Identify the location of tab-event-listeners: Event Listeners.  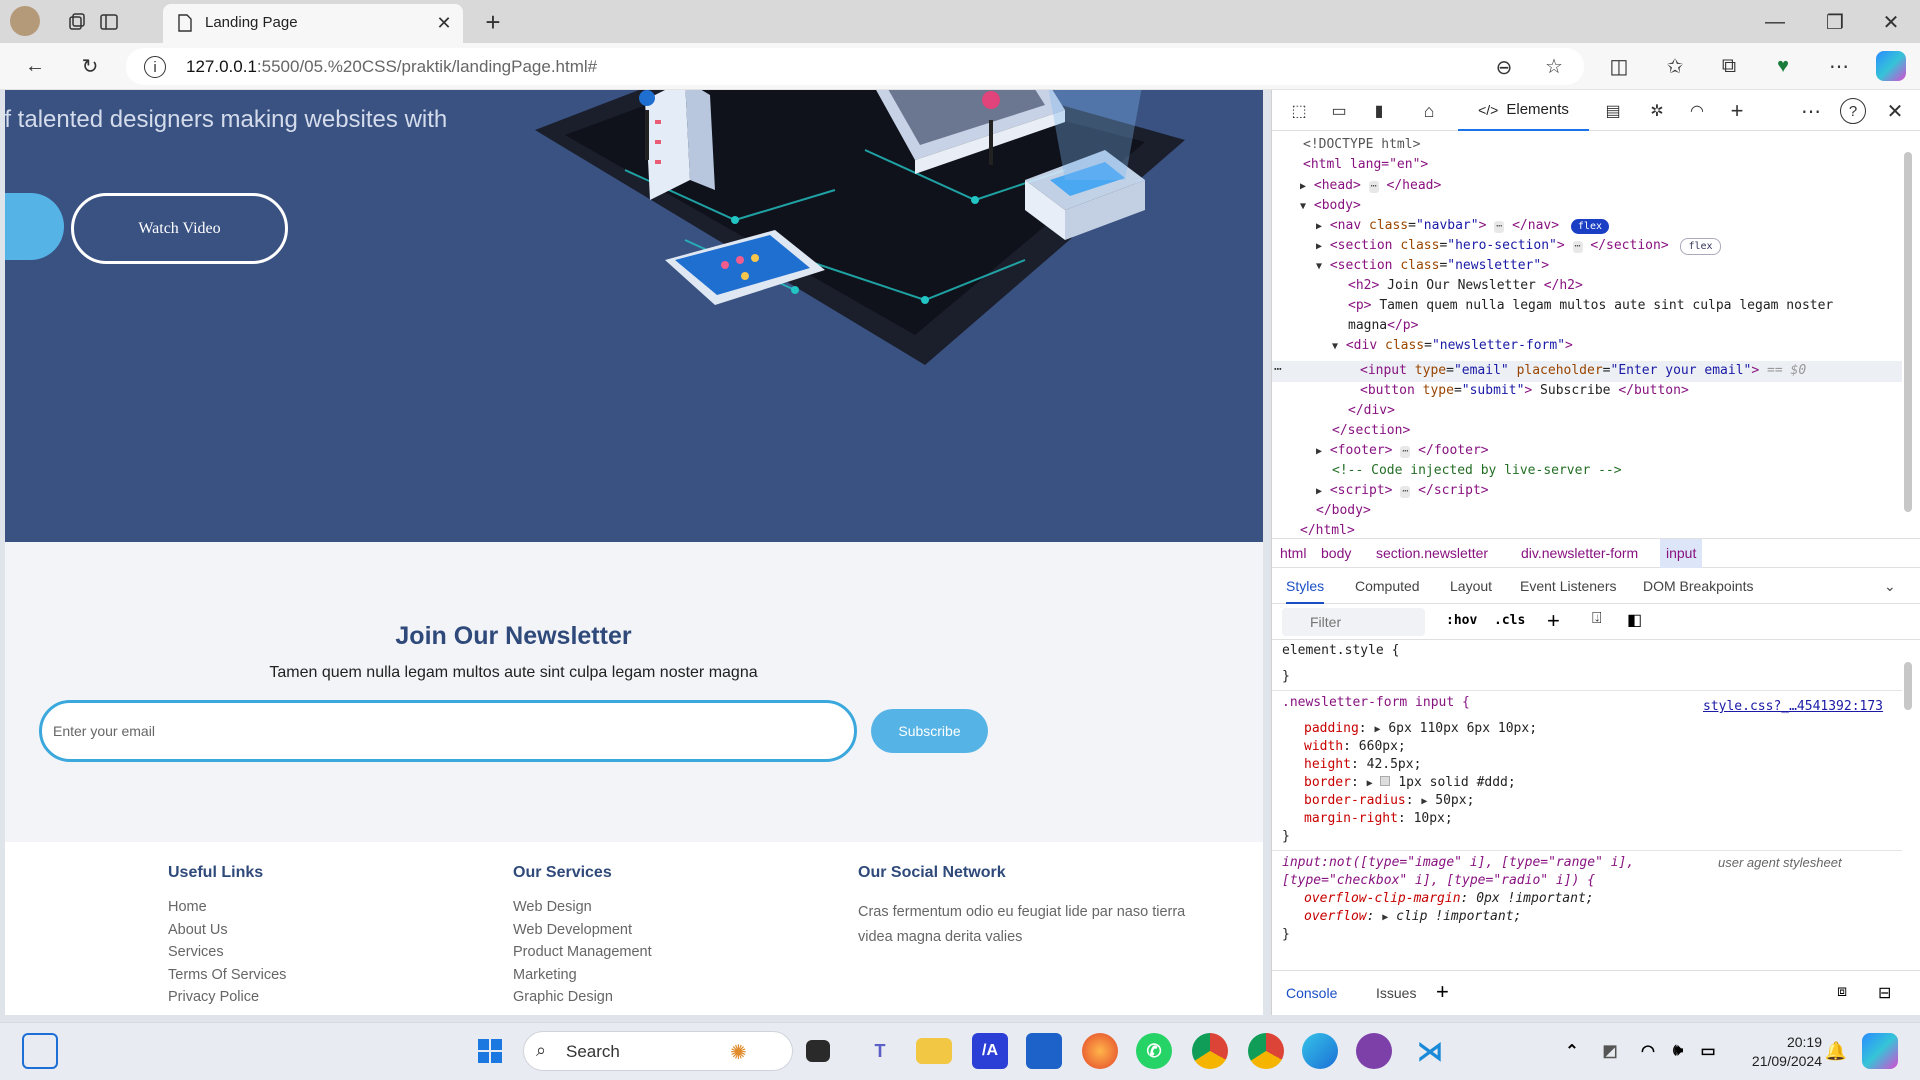
(1568, 586).